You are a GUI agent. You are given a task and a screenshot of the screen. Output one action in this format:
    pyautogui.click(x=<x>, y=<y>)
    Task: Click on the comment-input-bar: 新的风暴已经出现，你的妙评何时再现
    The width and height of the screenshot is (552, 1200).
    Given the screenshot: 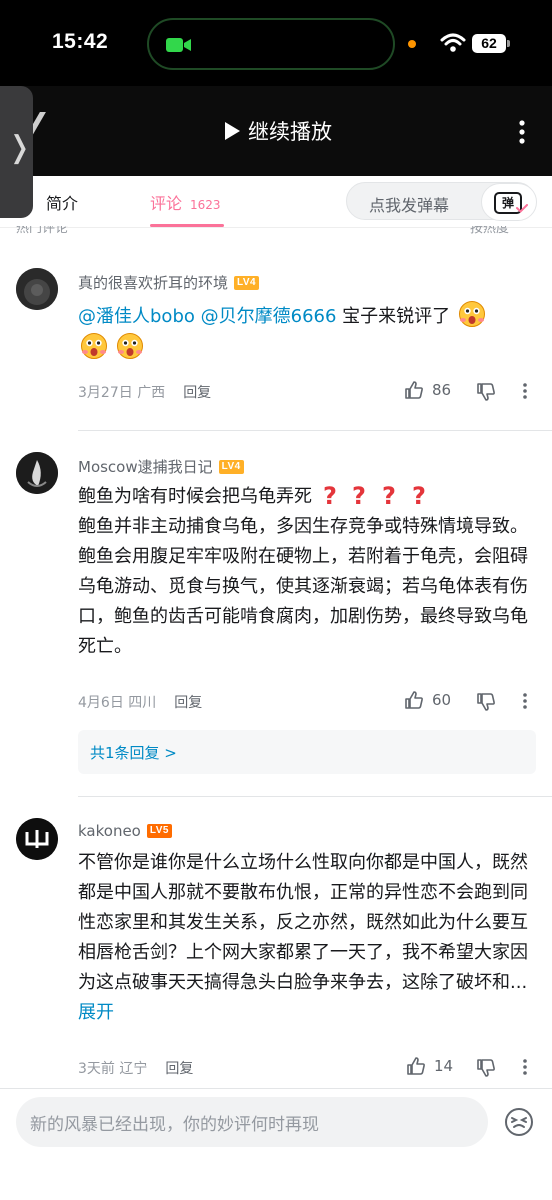 What is the action you would take?
    pyautogui.click(x=276, y=1144)
    